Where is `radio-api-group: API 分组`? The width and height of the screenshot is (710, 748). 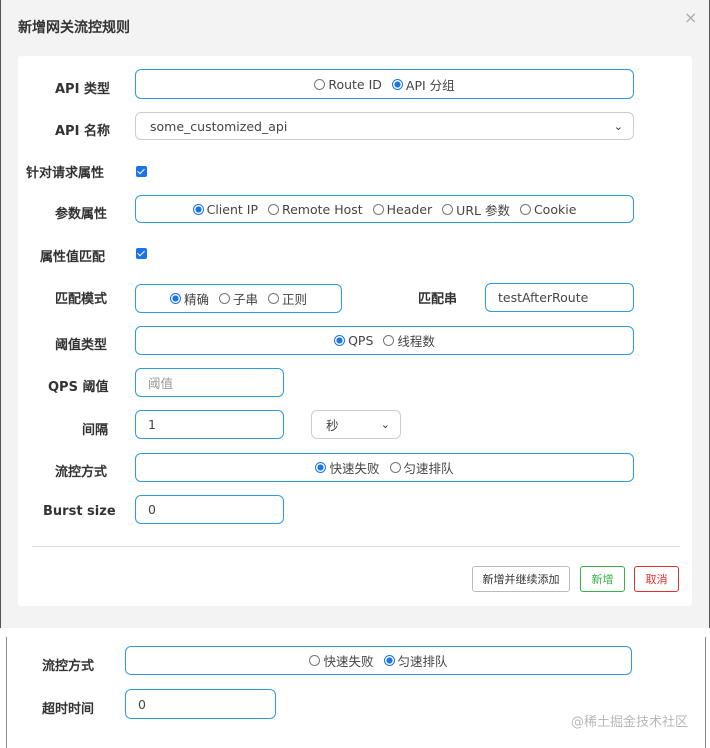 radio-api-group: API 分组 is located at coordinates (423, 84).